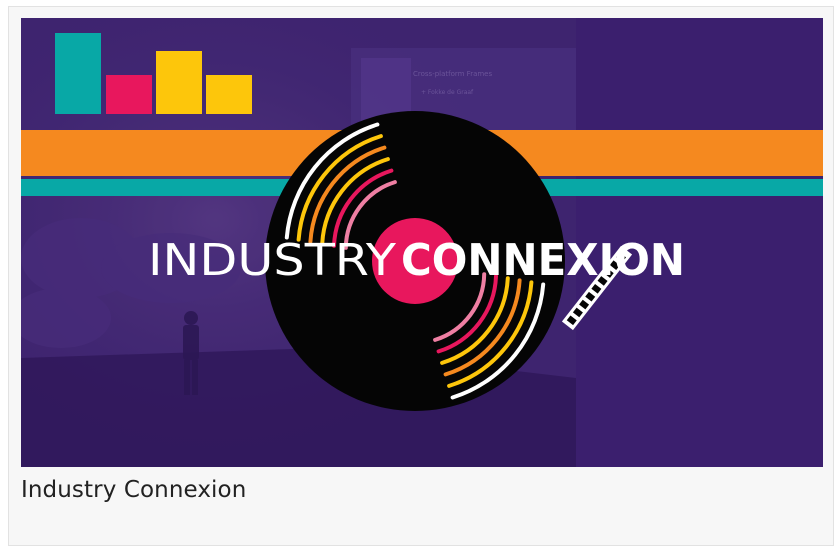 Image resolution: width=838 pixels, height=548 pixels. Describe the element at coordinates (543, 260) in the screenshot. I see `banner-title-connexion: CONNEXION` at that location.